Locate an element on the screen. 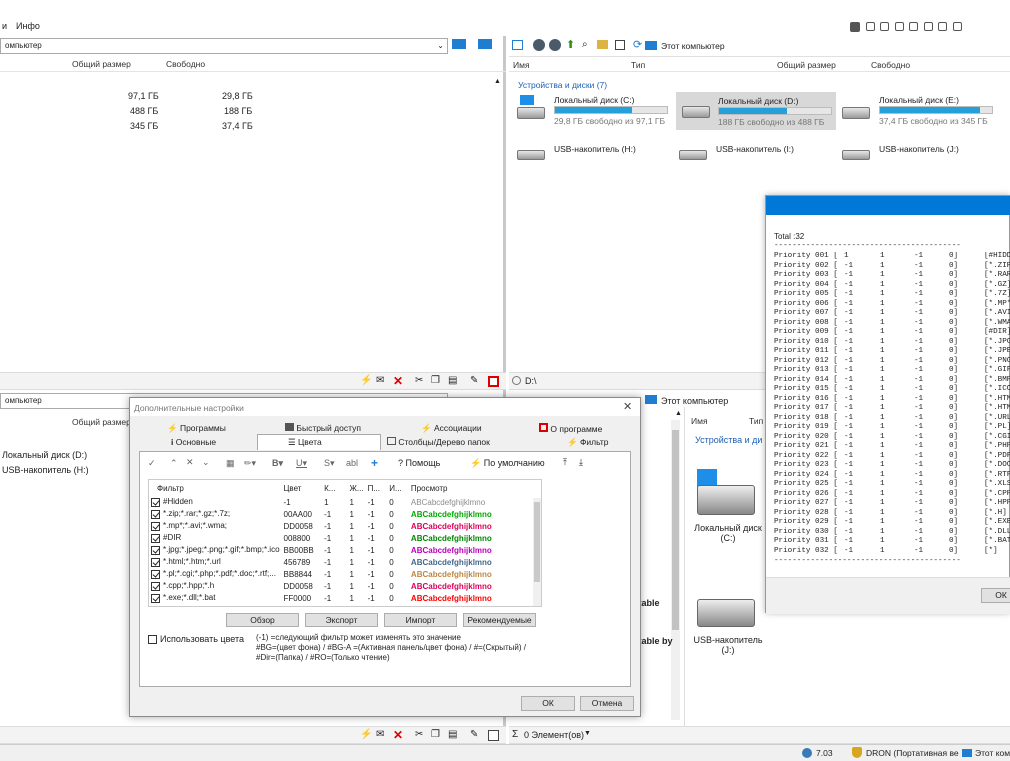 The width and height of the screenshot is (1010, 761). explorer-icon: ⌕ is located at coordinates (585, 44).